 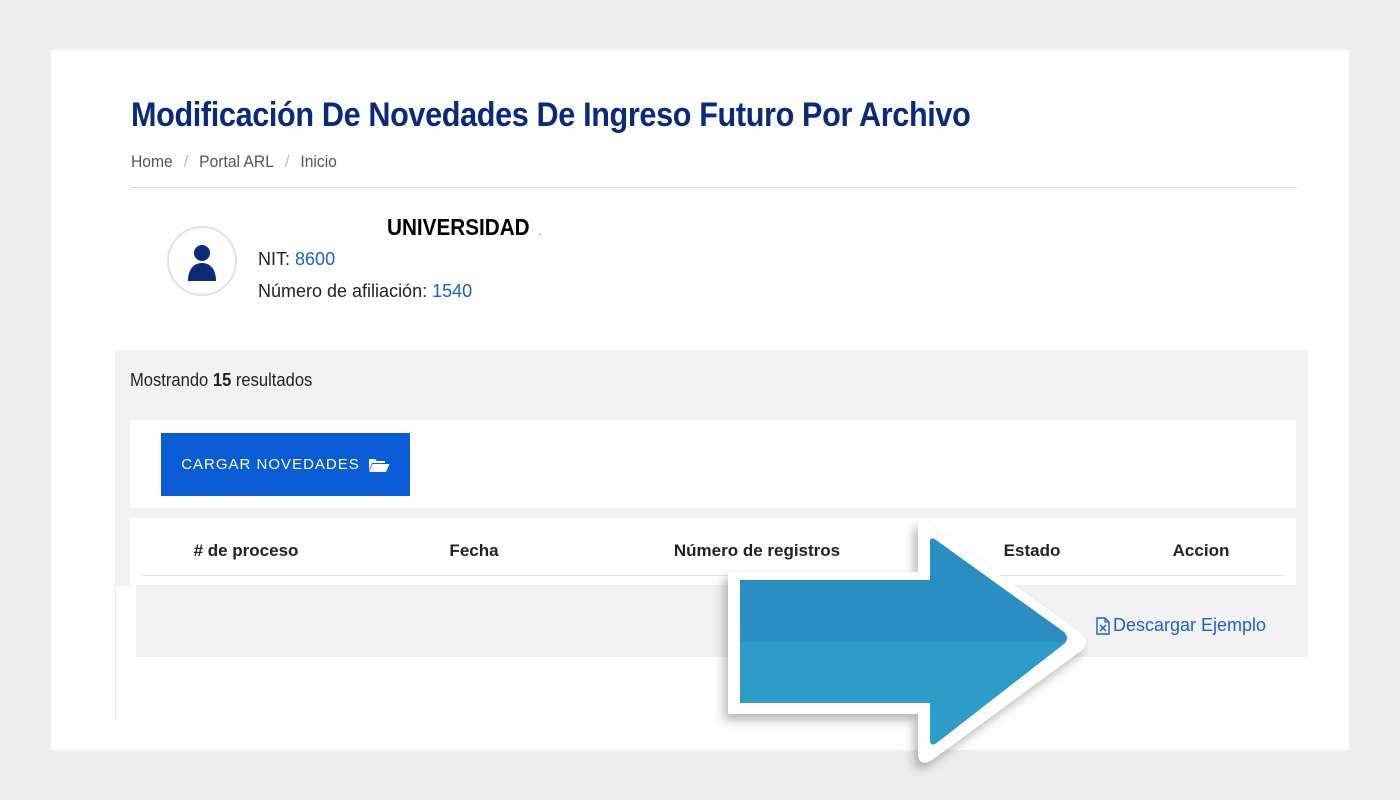 What do you see at coordinates (115, 653) in the screenshot?
I see `panel-edge` at bounding box center [115, 653].